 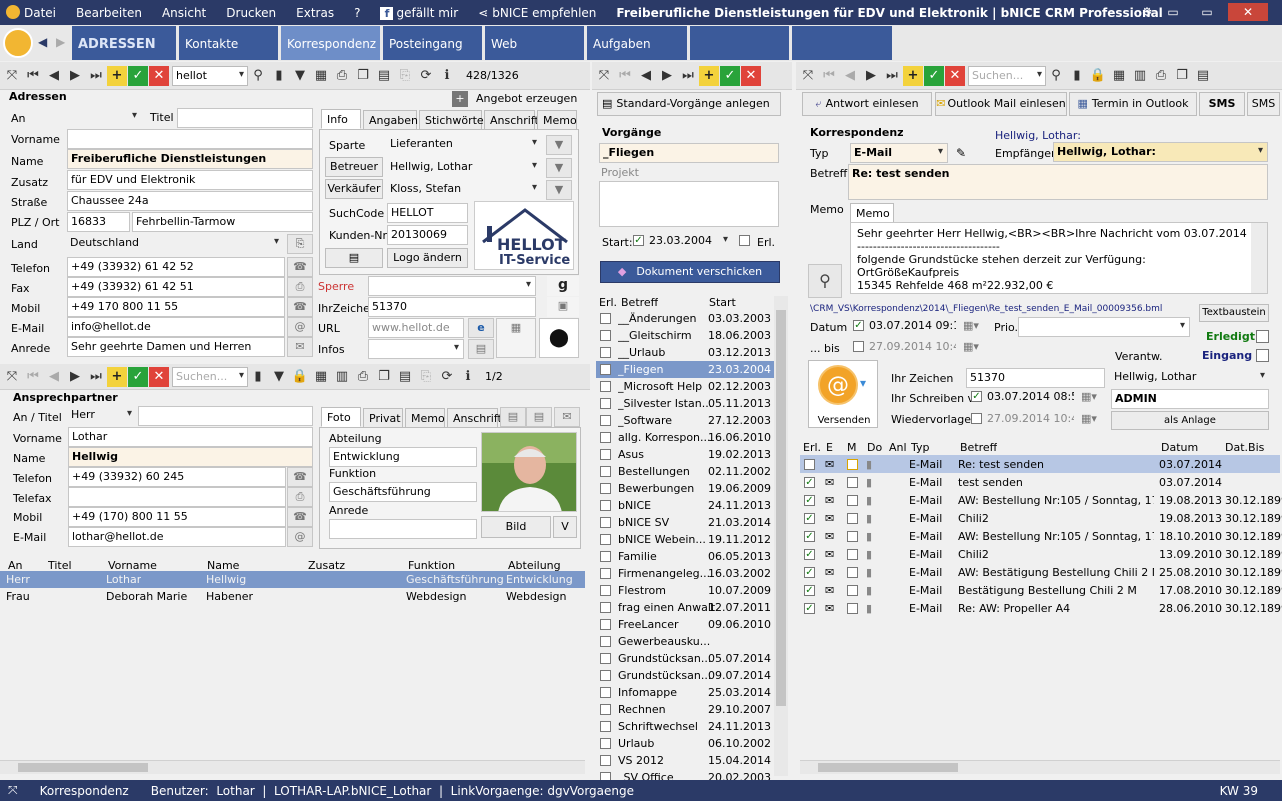 I want to click on anrede-field: Sehr geehrte Damen und Herren, so click(x=176, y=347).